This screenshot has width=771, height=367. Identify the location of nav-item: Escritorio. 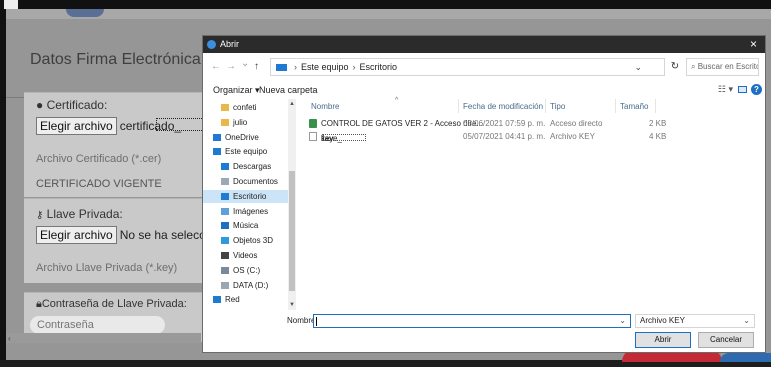
(245, 196).